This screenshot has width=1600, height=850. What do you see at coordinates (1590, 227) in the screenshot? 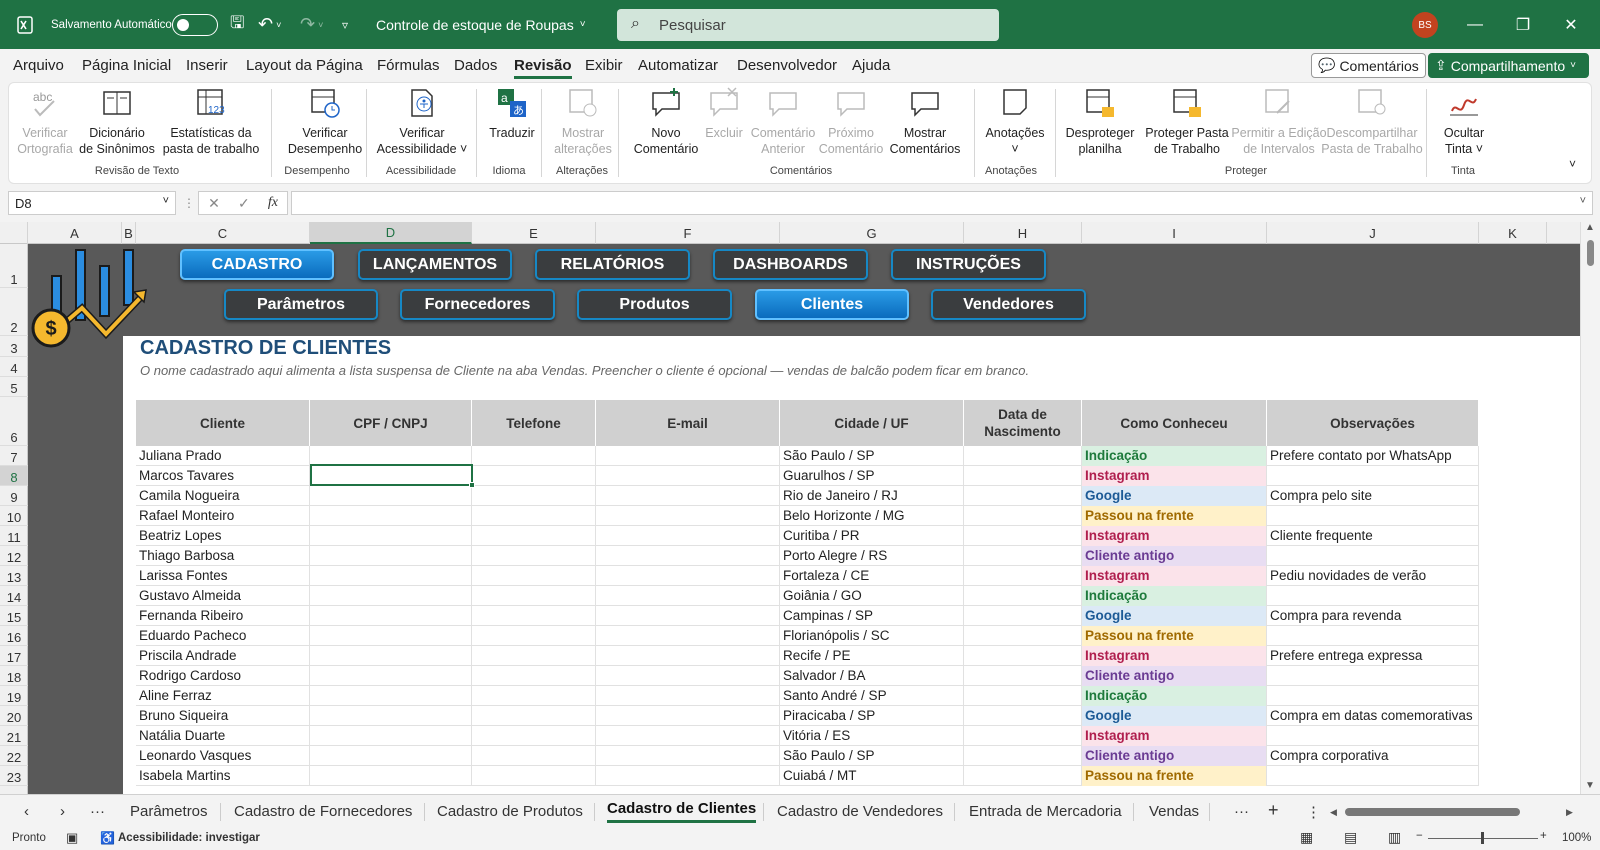
I see `scroll-up-icon: ▲` at bounding box center [1590, 227].